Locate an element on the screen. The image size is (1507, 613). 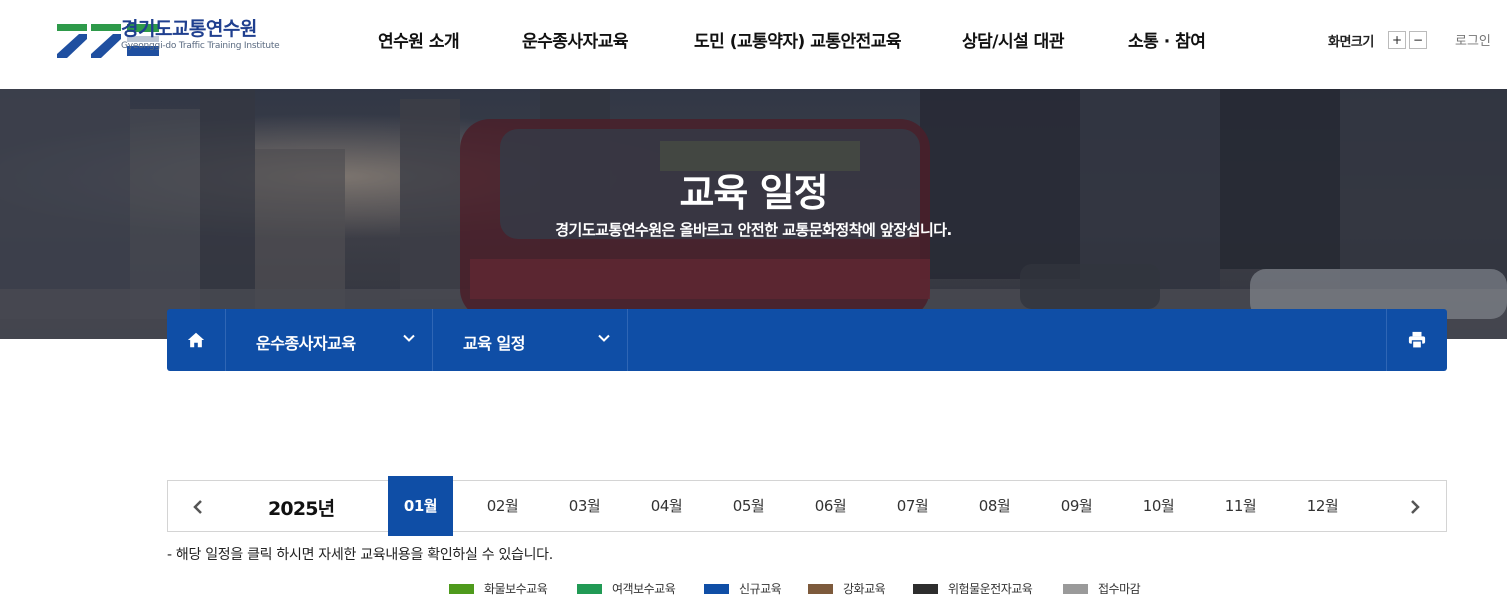
month-tab-08: 08월 is located at coordinates (994, 506).